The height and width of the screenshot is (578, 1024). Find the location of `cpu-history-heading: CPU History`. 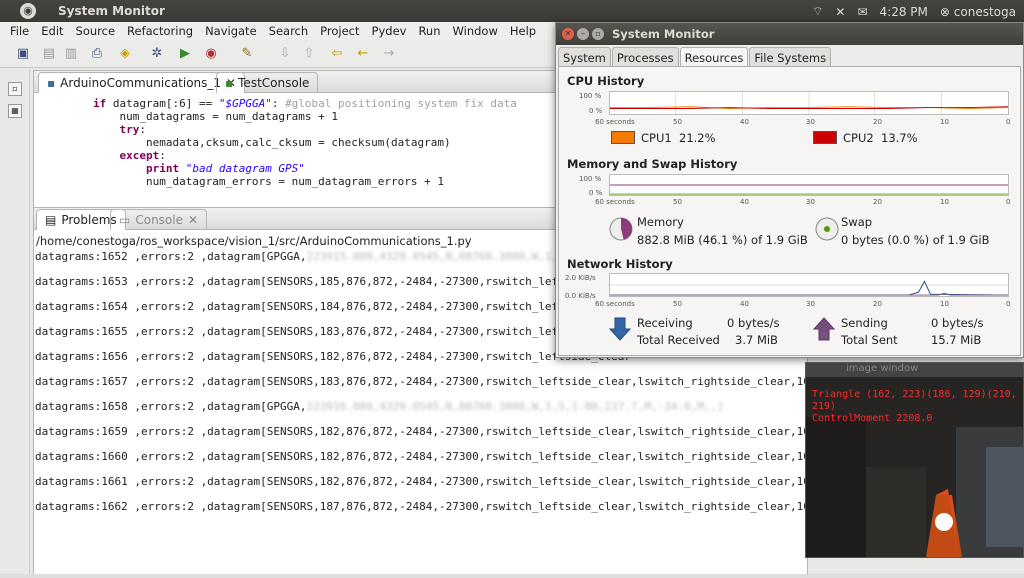

cpu-history-heading: CPU History is located at coordinates (606, 81).